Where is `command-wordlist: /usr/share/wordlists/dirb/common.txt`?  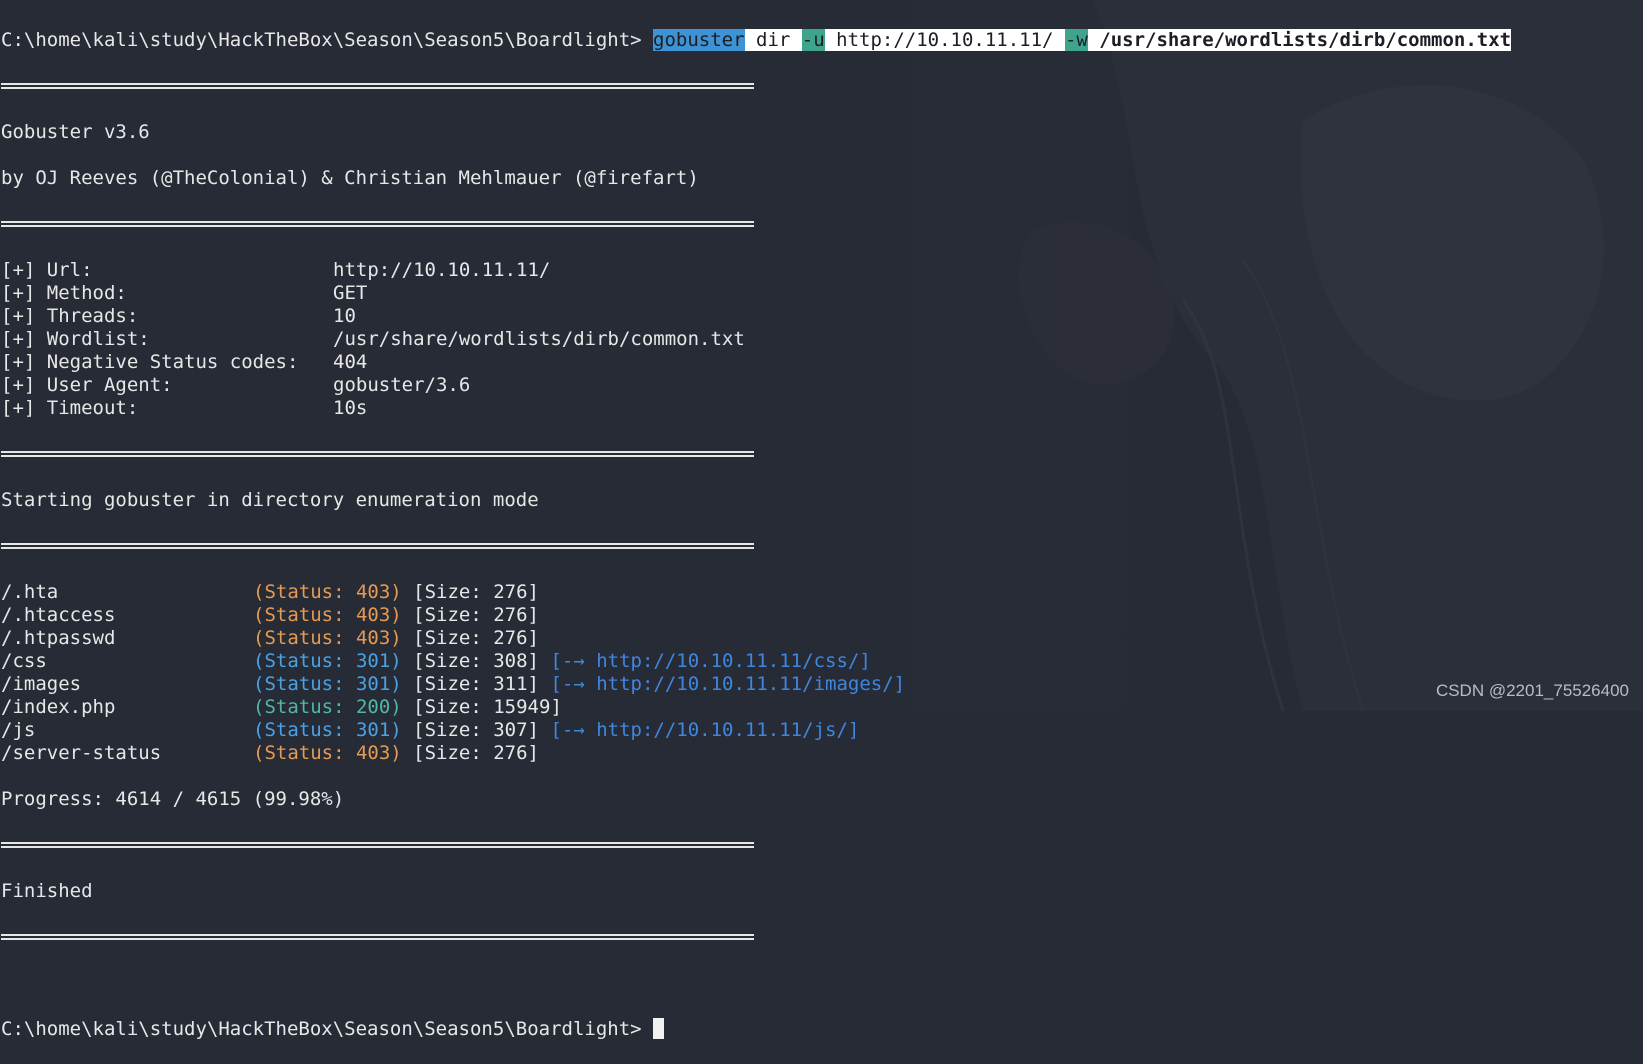
command-wordlist: /usr/share/wordlists/dirb/common.txt is located at coordinates (1305, 40).